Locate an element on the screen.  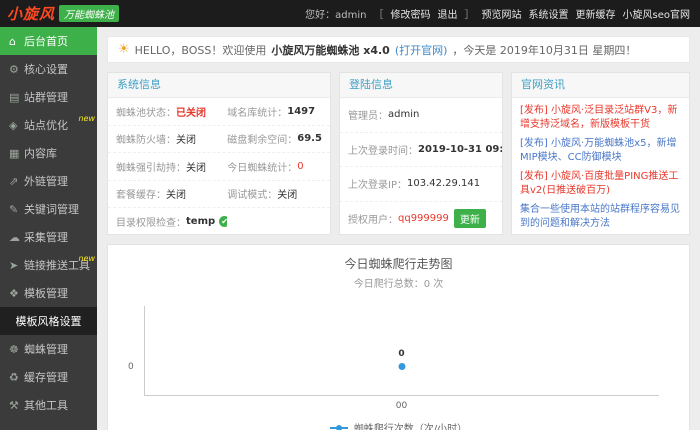
system-info-cell: 磁盘剩余空间：69.54 GB is located at coordinates (274, 138).